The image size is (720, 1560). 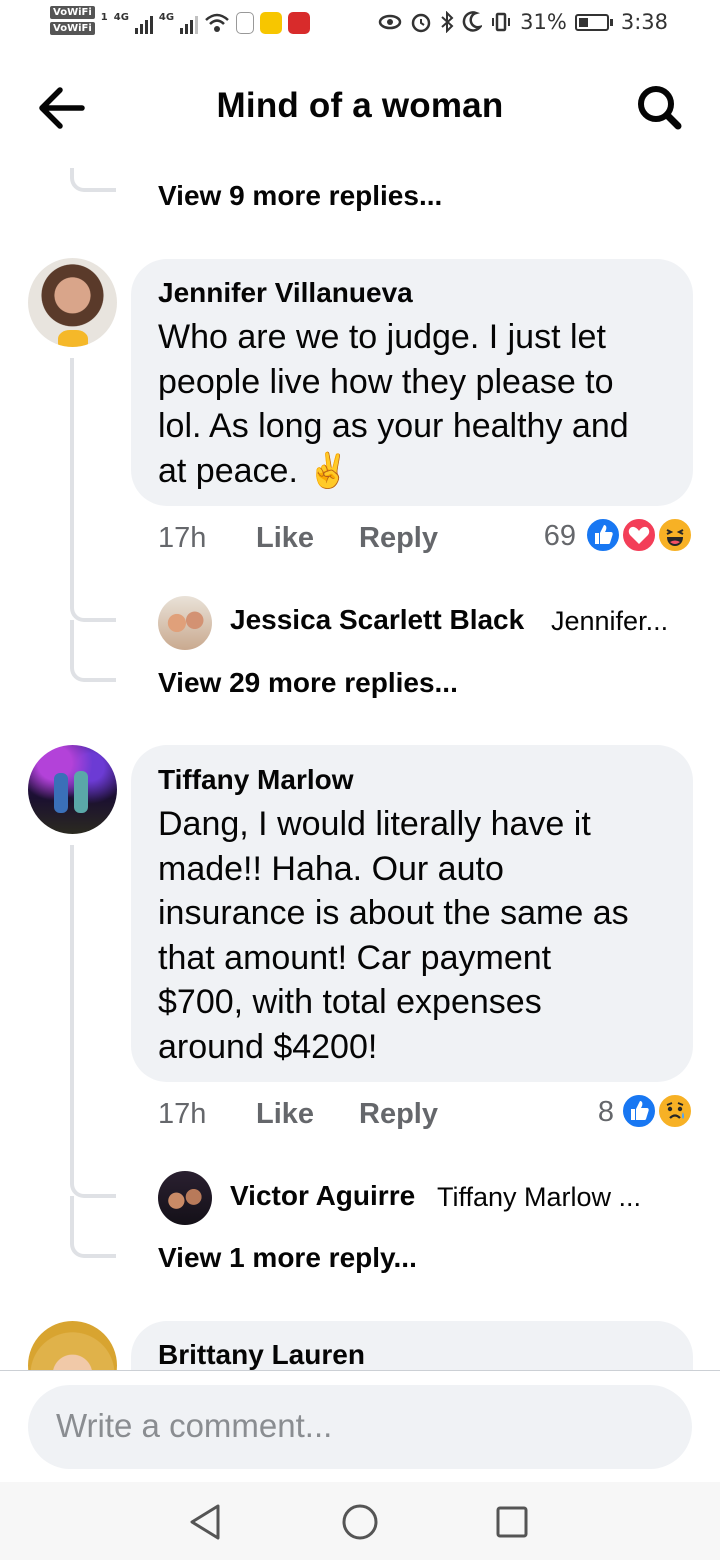 I want to click on thread-connector, so click(x=93, y=180).